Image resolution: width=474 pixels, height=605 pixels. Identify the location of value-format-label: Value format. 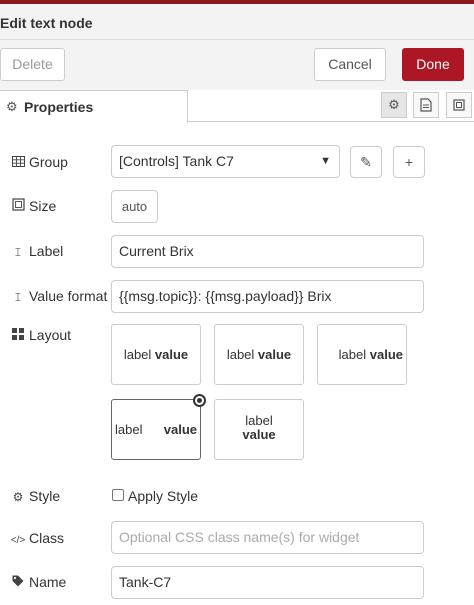
(68, 296).